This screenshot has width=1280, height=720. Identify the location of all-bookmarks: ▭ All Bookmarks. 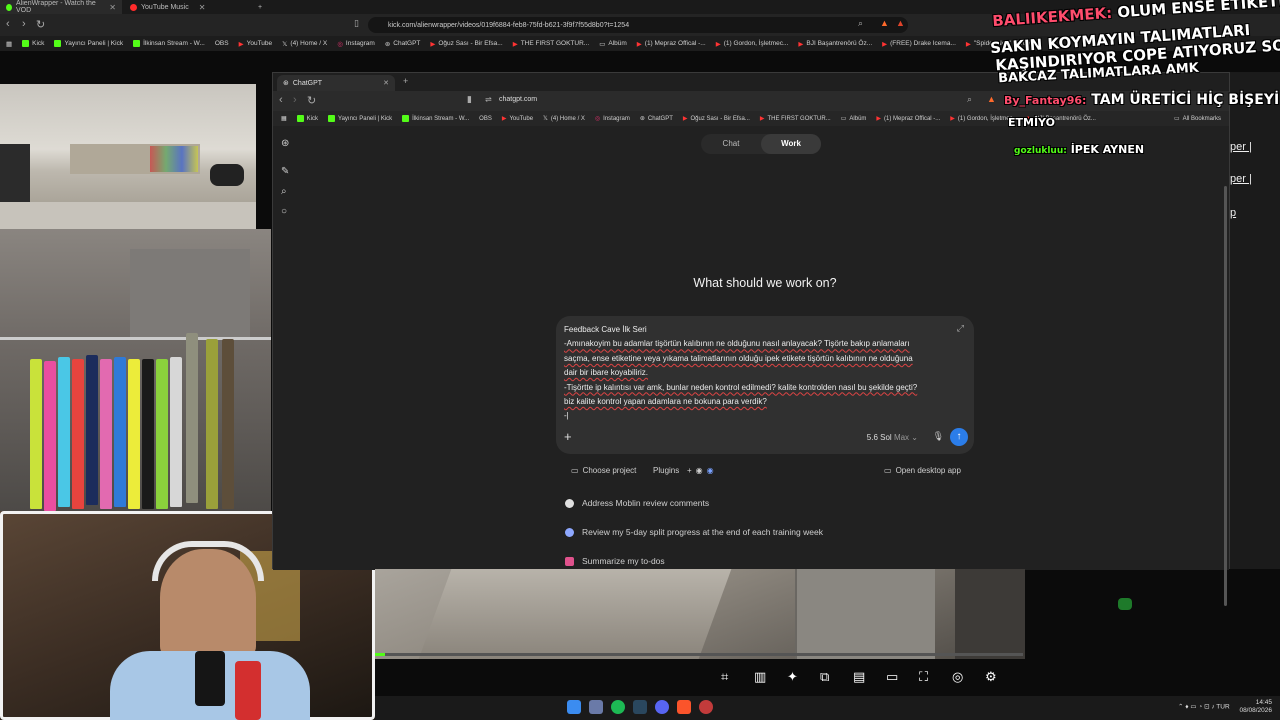
(1197, 119).